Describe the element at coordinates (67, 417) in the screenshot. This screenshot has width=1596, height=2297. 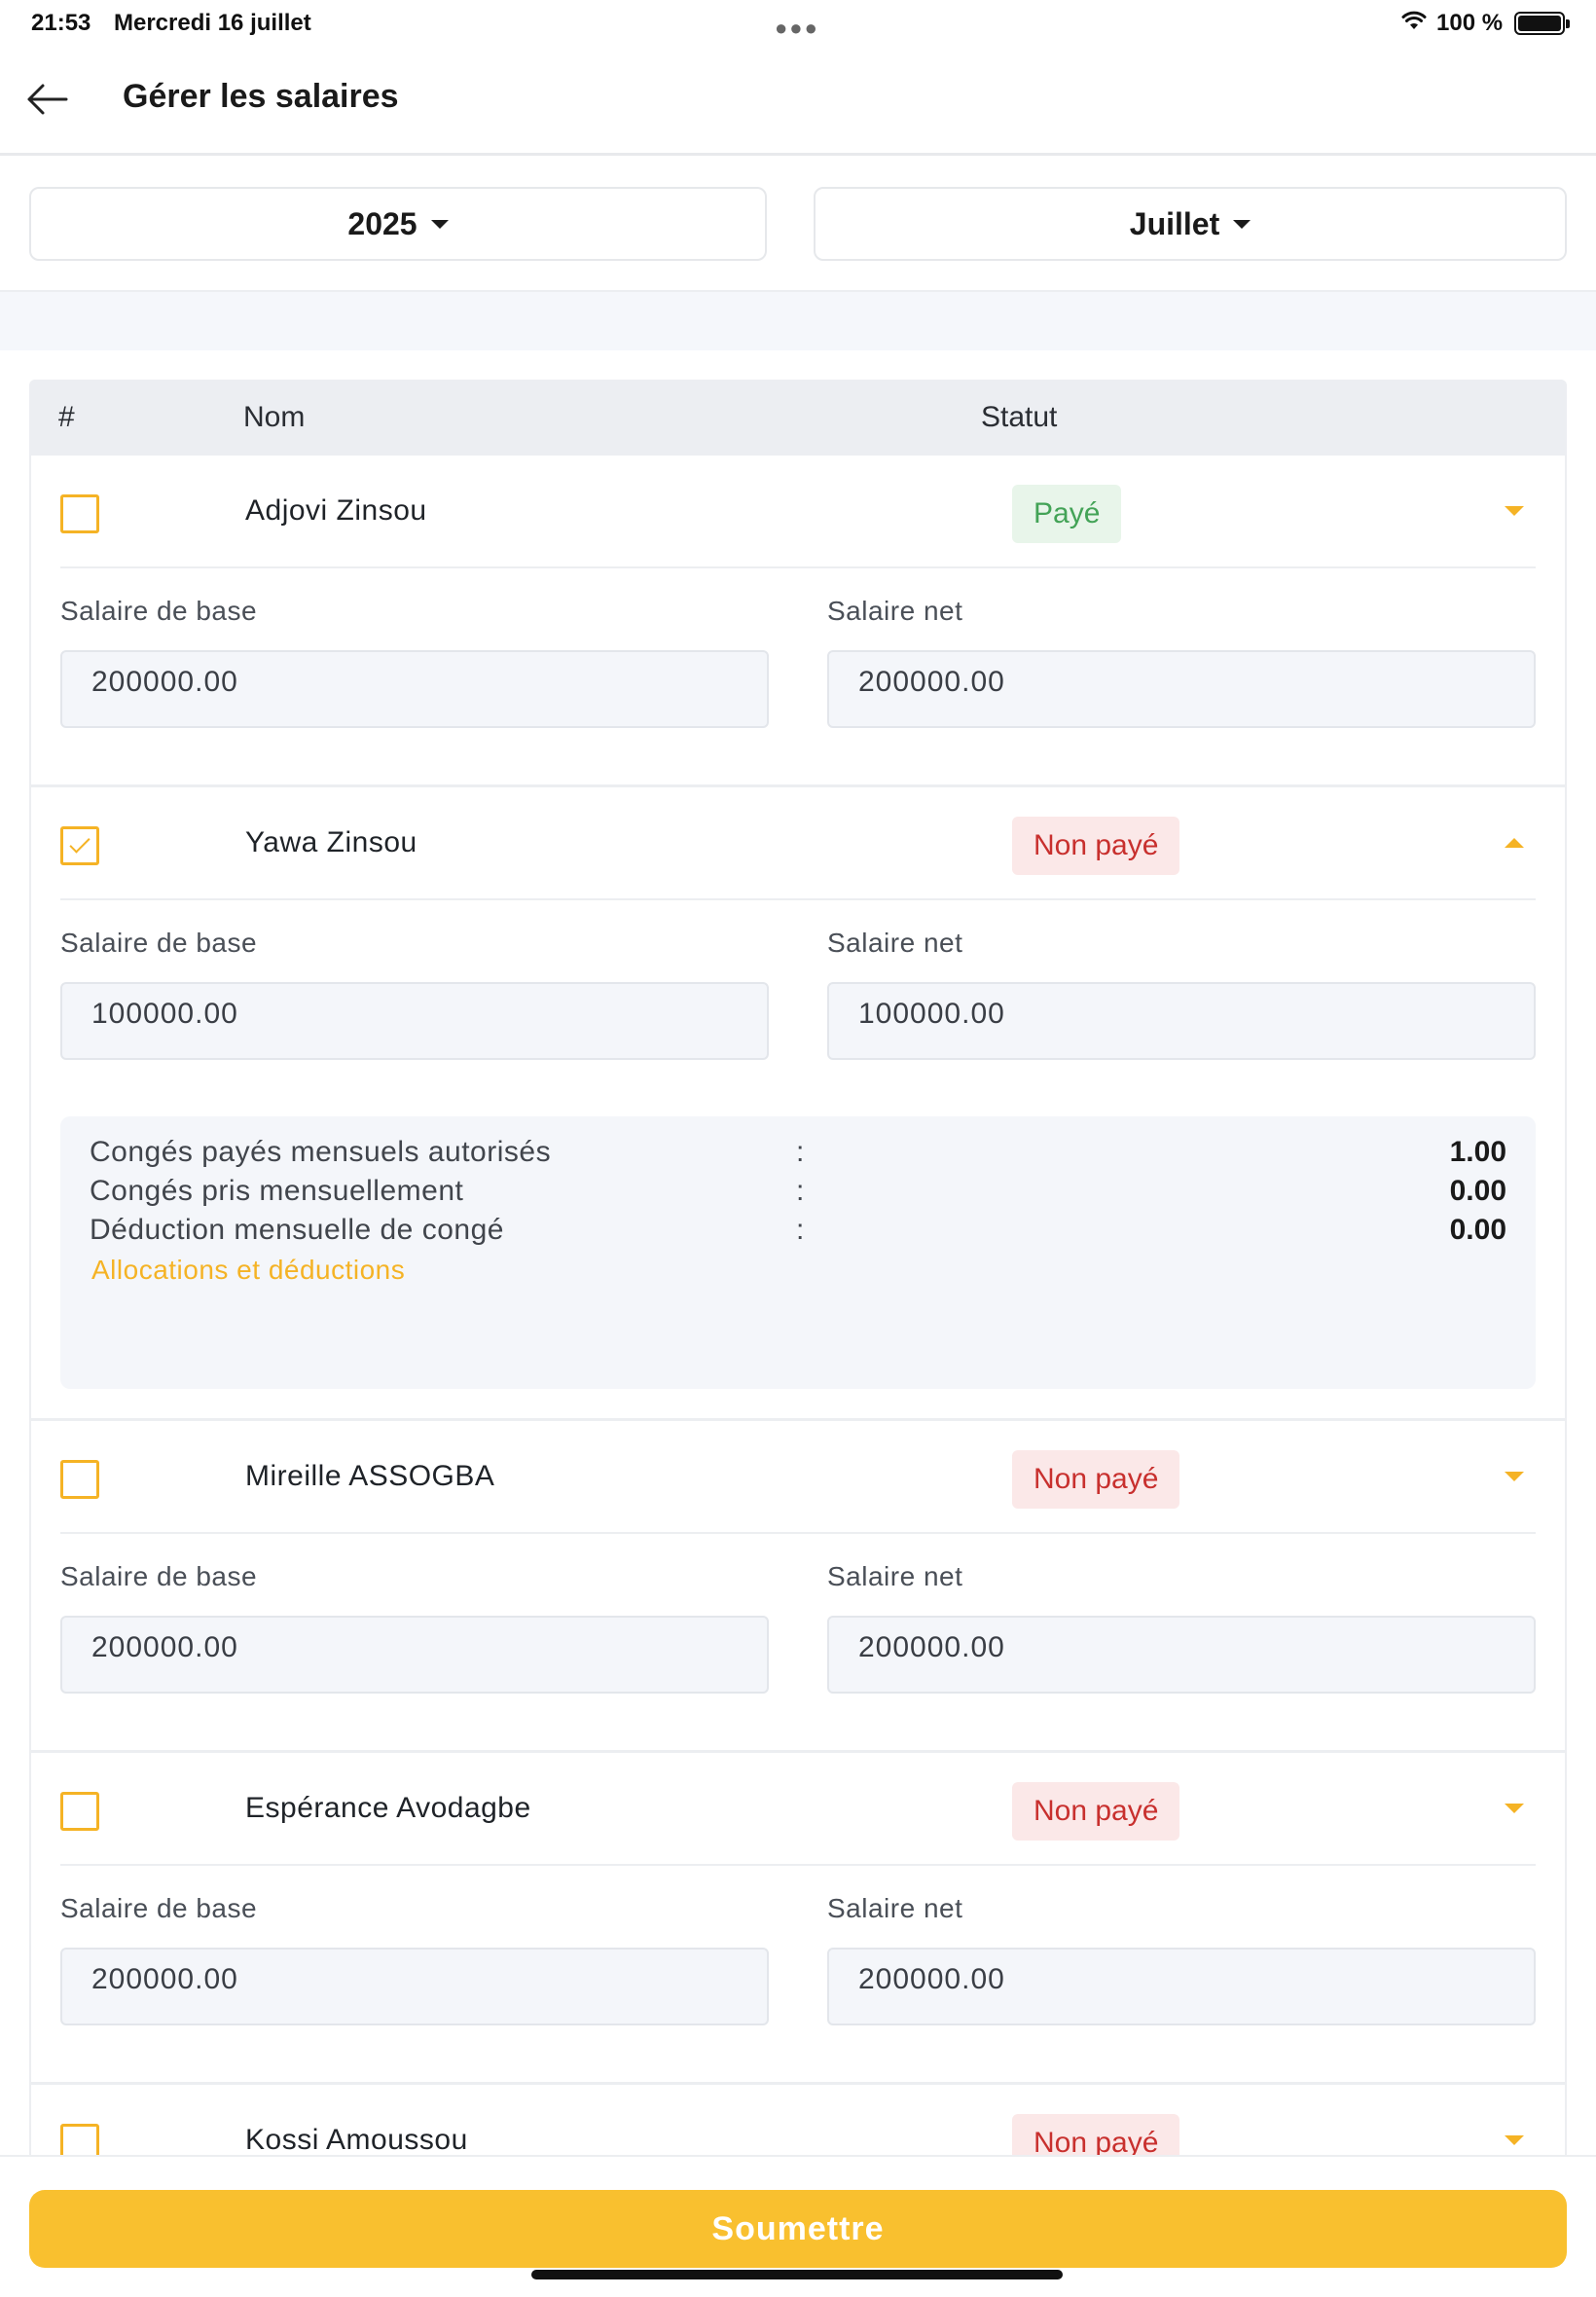
I see `column-header-number: #` at that location.